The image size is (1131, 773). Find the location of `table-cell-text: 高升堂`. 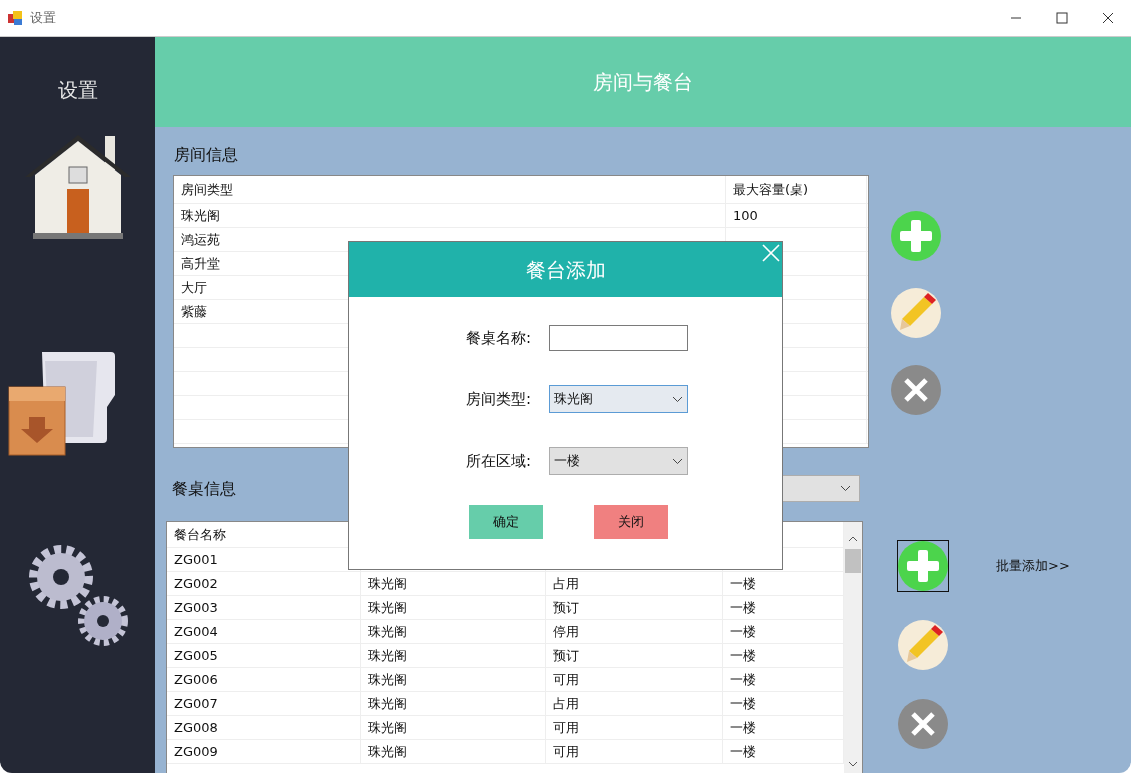

table-cell-text: 高升堂 is located at coordinates (200, 263).